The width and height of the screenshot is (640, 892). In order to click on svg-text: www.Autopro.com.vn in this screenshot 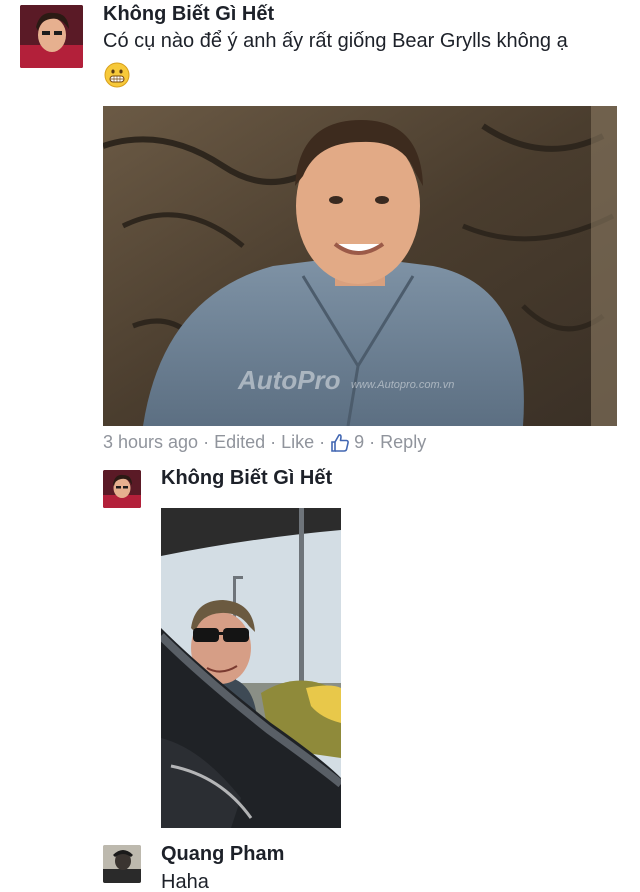, I will do `click(402, 385)`.